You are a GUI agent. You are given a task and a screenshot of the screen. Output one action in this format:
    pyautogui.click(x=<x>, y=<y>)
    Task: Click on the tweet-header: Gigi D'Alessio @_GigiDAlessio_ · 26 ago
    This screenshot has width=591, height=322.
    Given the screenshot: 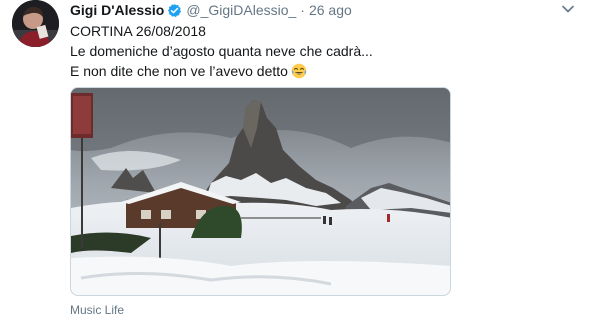 What is the action you would take?
    pyautogui.click(x=310, y=10)
    